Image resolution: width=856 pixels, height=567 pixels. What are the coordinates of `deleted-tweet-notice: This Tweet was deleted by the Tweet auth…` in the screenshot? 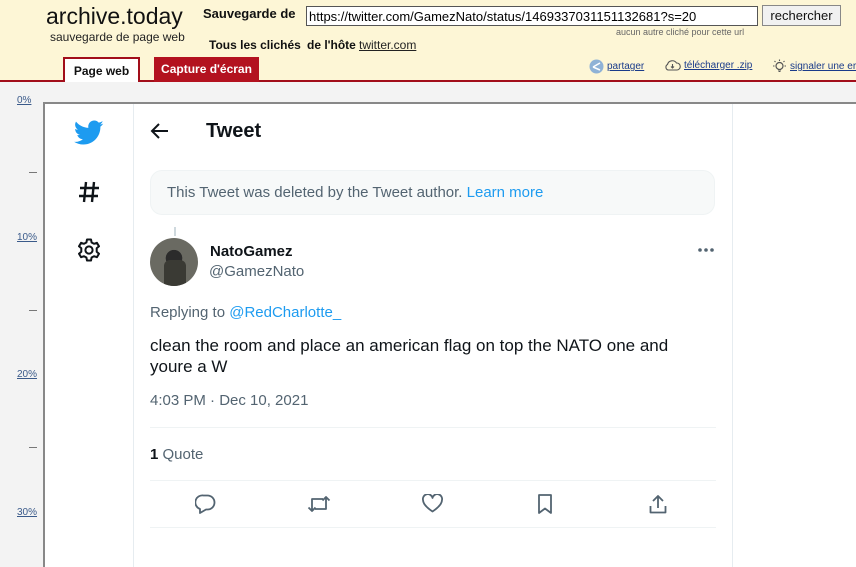 It's located at (432, 192).